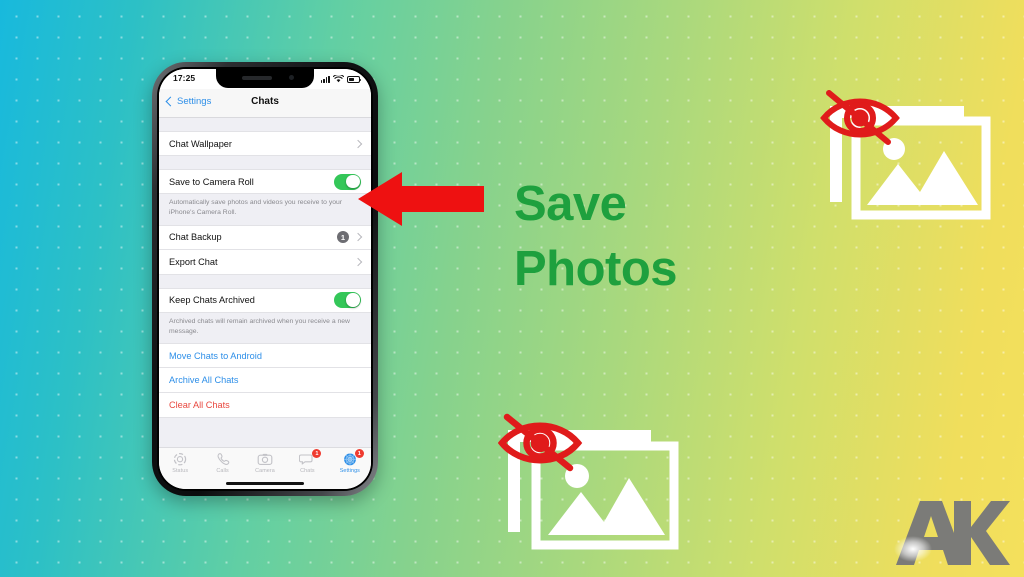 The image size is (1024, 577). I want to click on tab-label: Chats, so click(307, 471).